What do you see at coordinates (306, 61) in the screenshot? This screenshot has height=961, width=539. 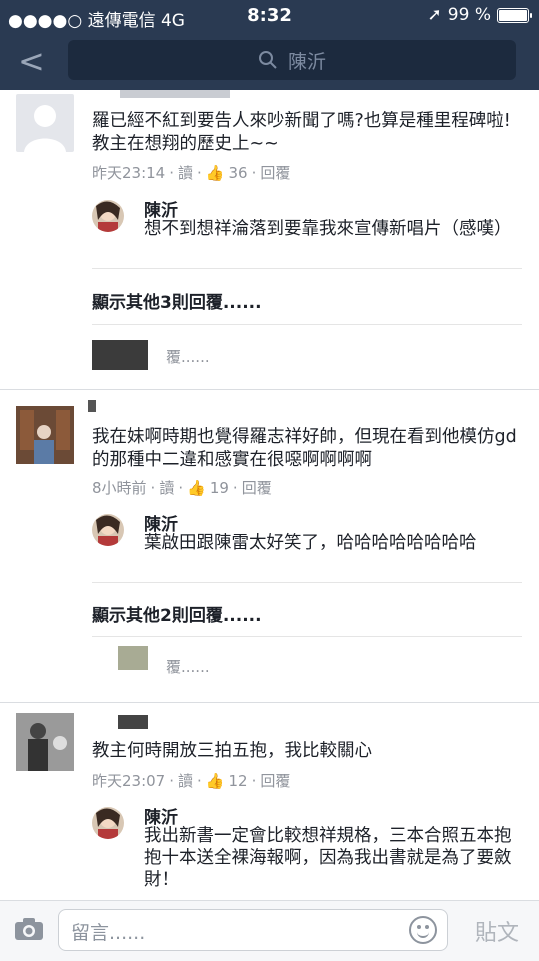 I see `search-text: 陳沂` at bounding box center [306, 61].